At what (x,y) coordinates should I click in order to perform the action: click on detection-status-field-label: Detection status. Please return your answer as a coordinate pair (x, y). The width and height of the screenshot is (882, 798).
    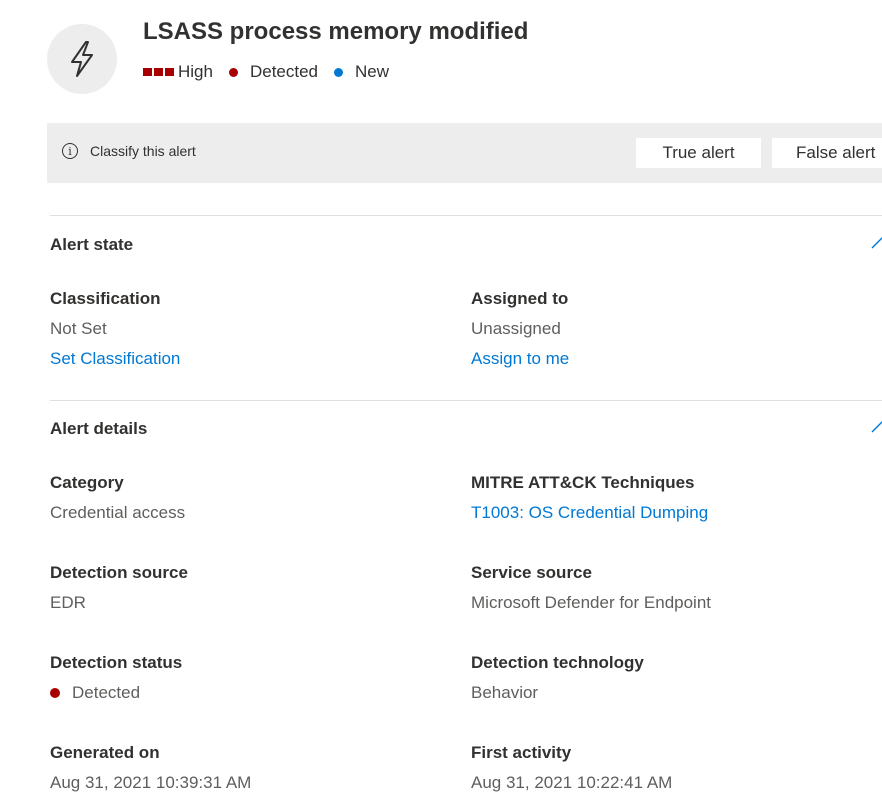
    Looking at the image, I should click on (116, 662).